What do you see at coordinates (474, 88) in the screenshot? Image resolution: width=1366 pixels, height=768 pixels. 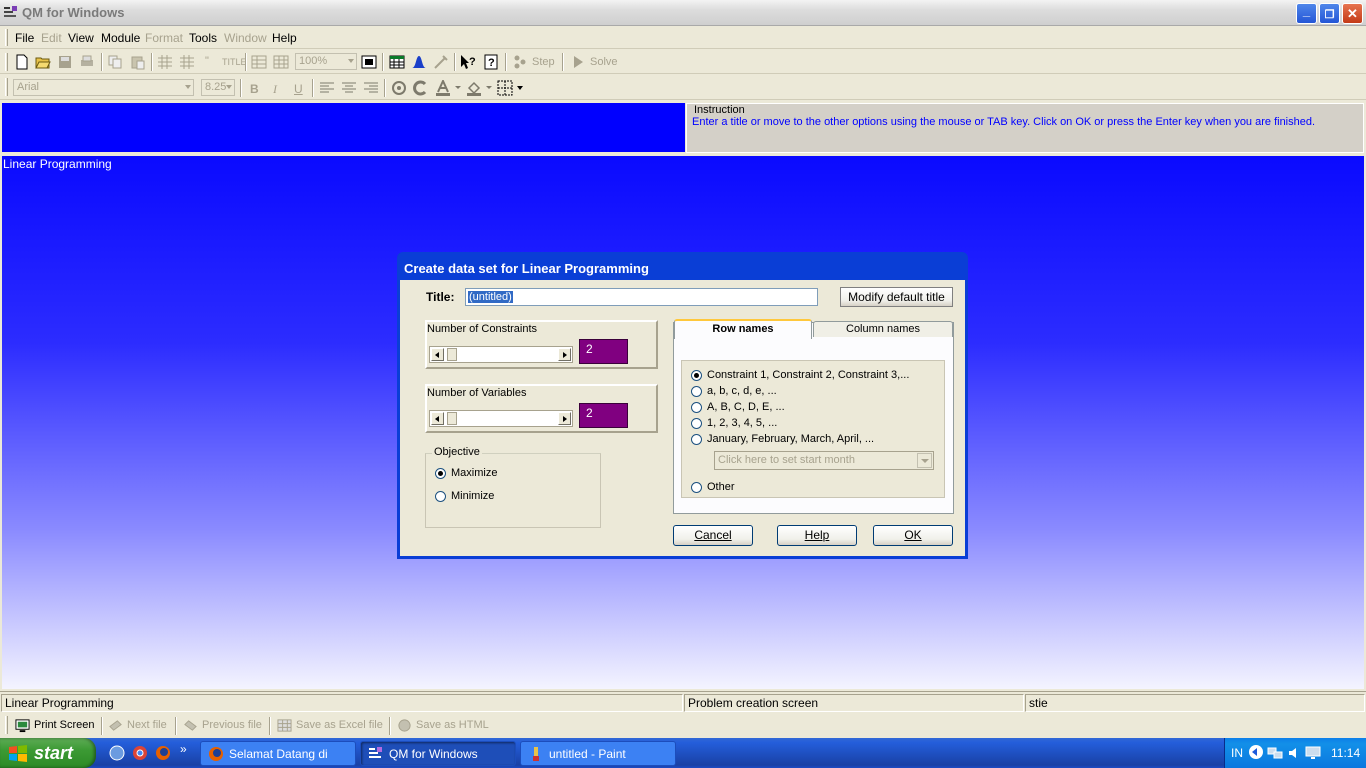 I see `fill-color-icon` at bounding box center [474, 88].